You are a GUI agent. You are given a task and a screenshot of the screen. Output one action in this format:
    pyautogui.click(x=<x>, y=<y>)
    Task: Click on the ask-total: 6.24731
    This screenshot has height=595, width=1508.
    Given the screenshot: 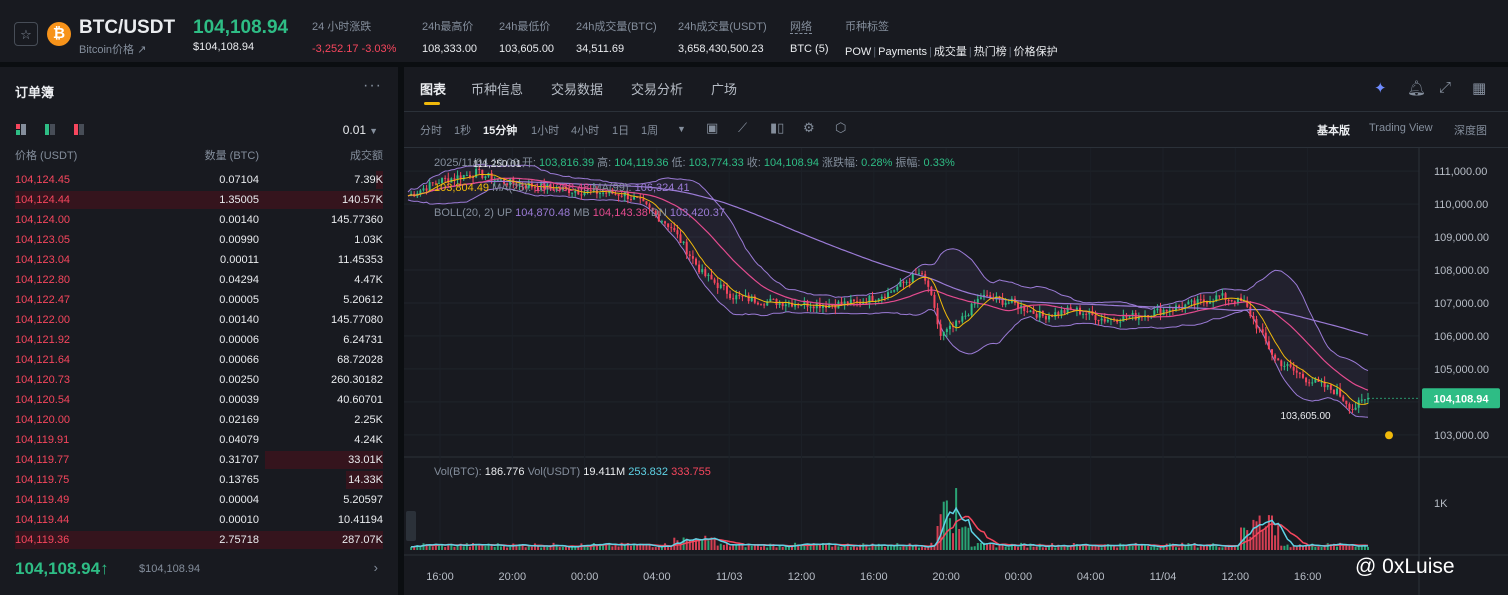 What is the action you would take?
    pyautogui.click(x=363, y=340)
    